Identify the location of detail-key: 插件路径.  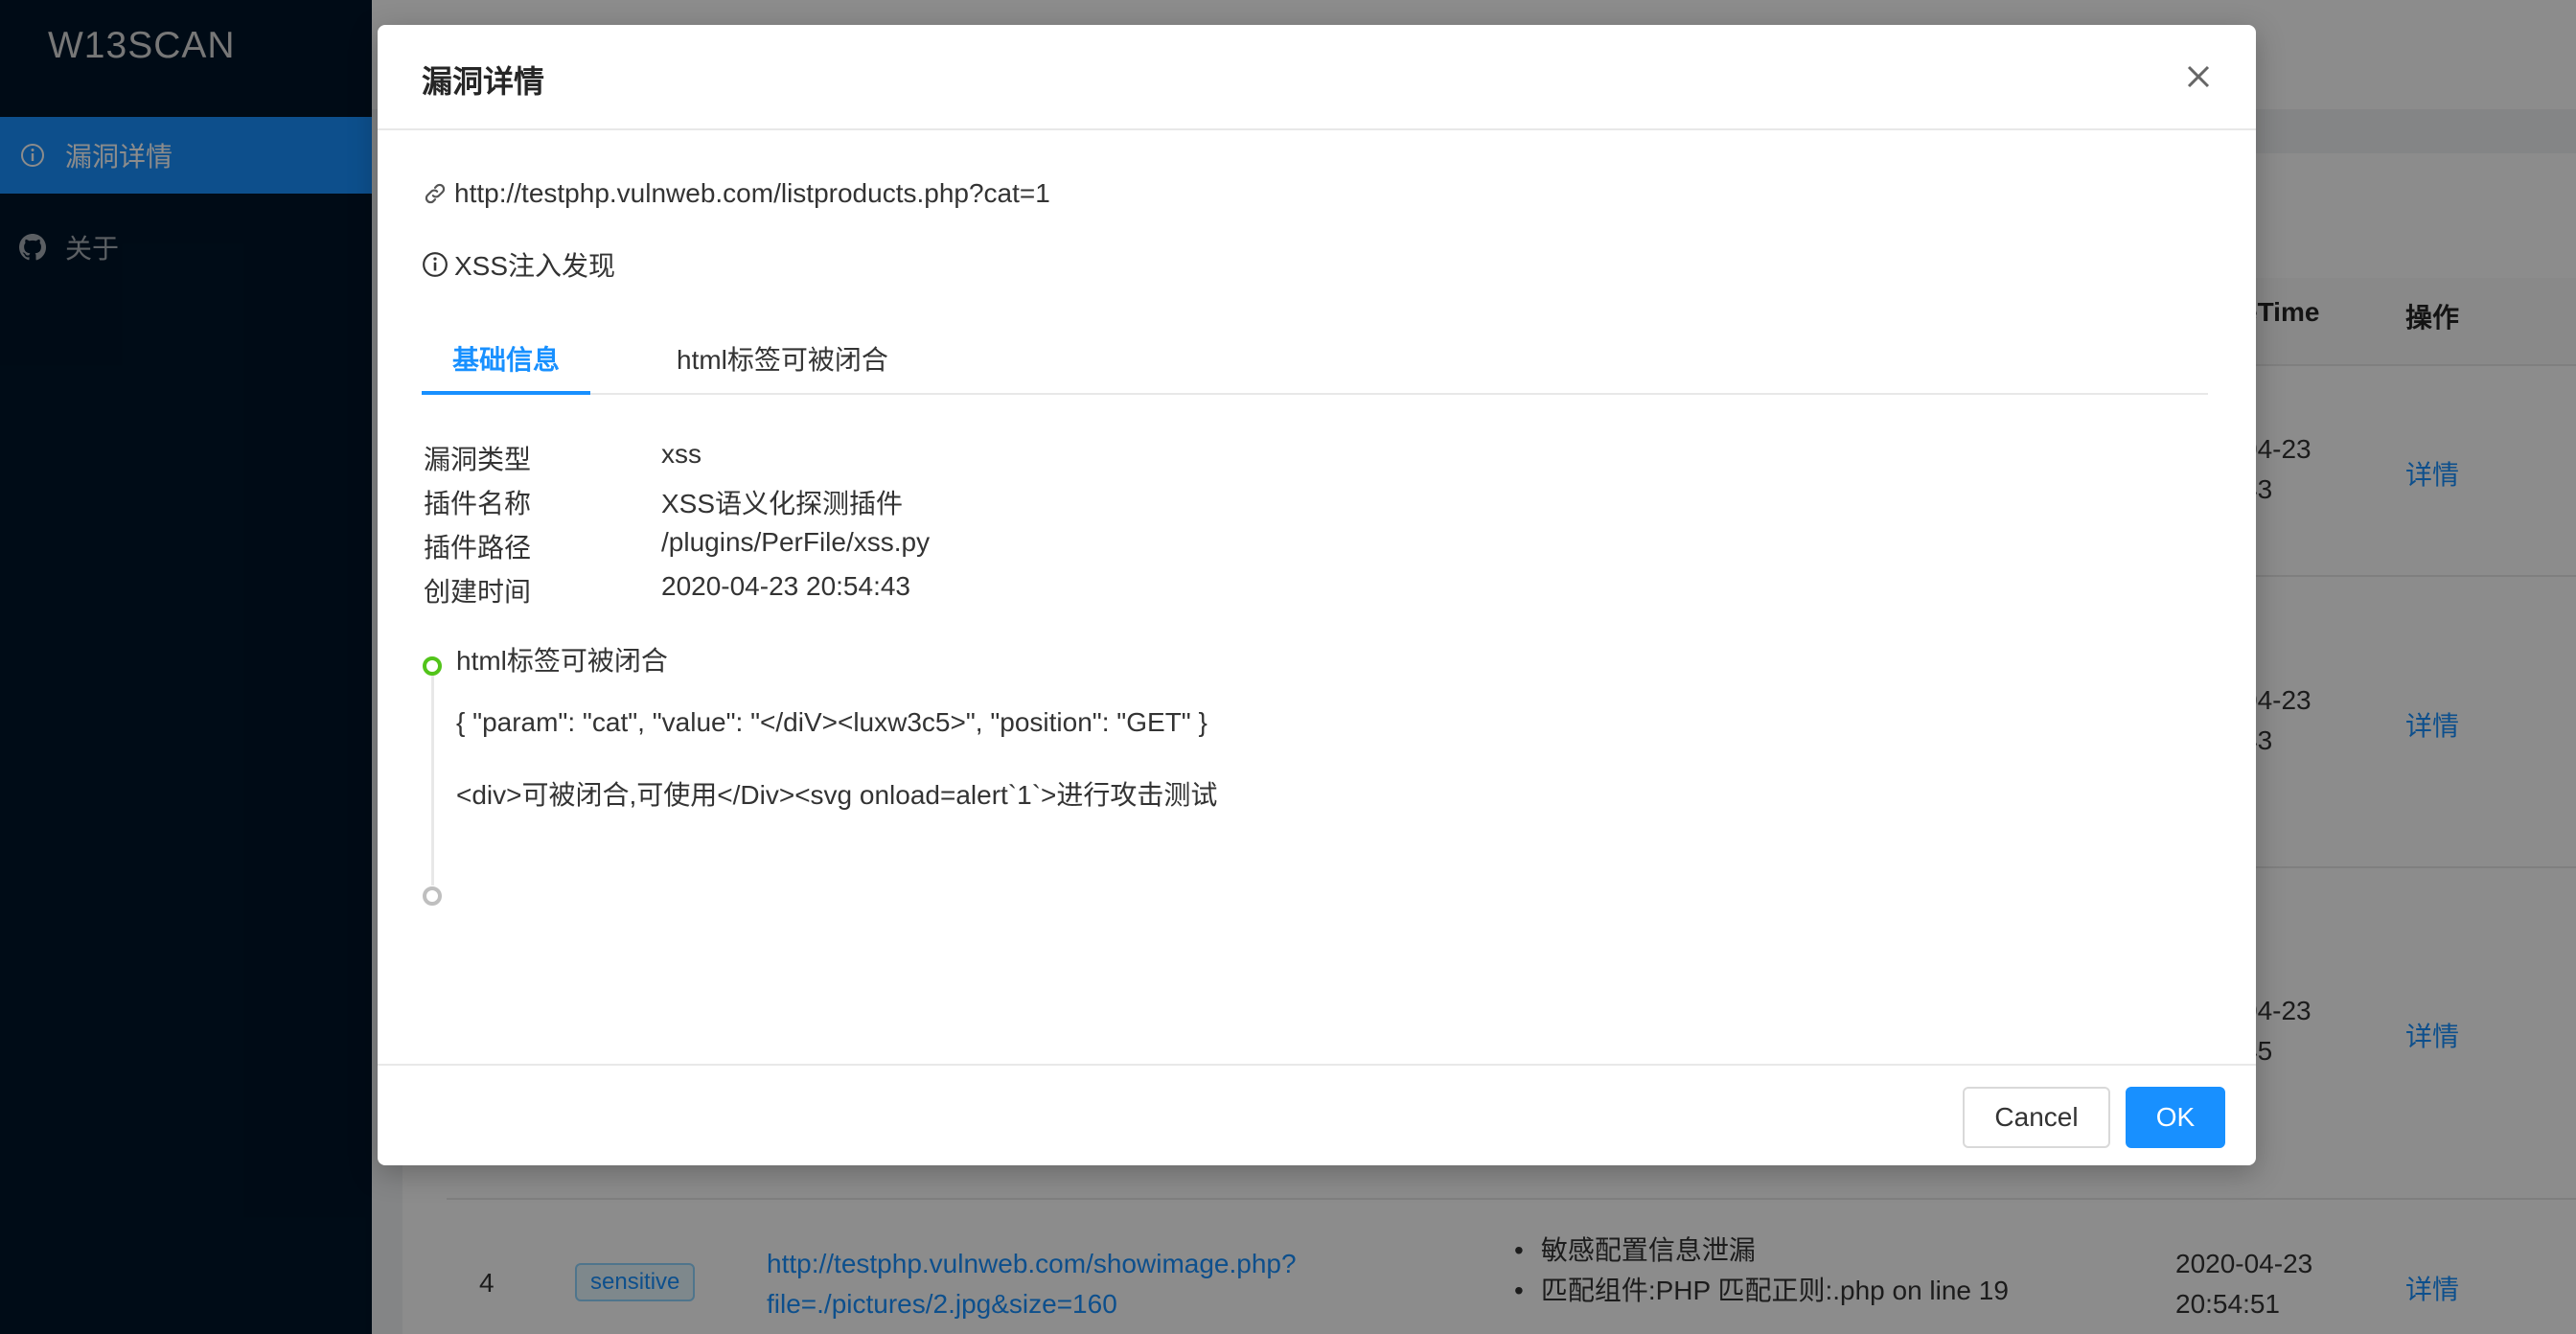
(478, 548).